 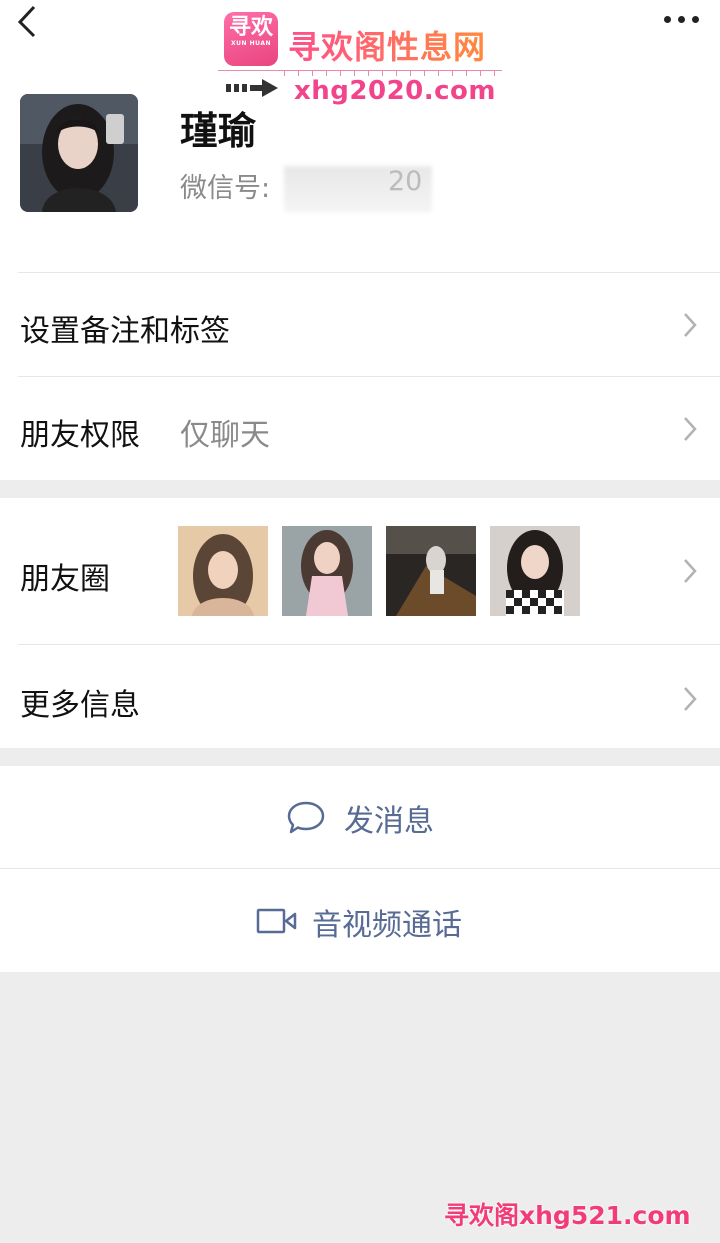 I want to click on avatar, so click(x=79, y=153).